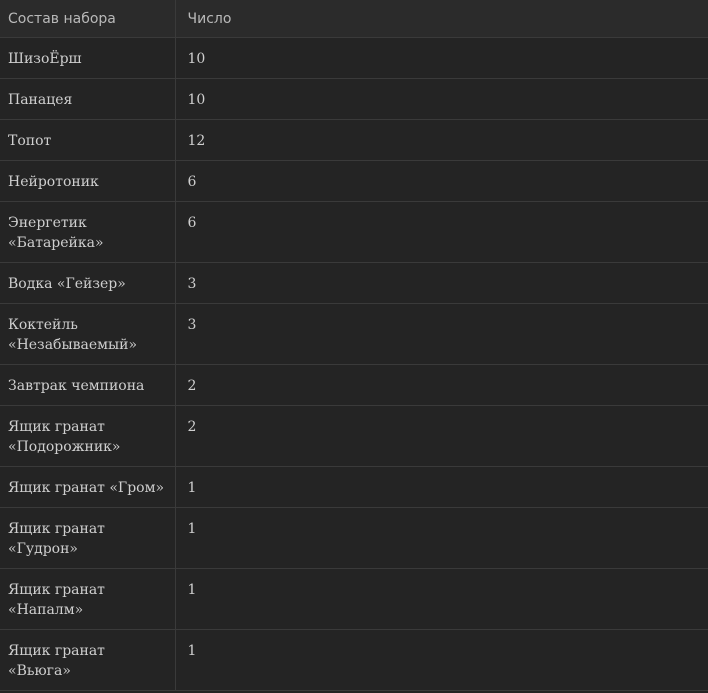  What do you see at coordinates (88, 538) in the screenshot?
I see `item-name-cell: Ящик гранат «Гудрон»` at bounding box center [88, 538].